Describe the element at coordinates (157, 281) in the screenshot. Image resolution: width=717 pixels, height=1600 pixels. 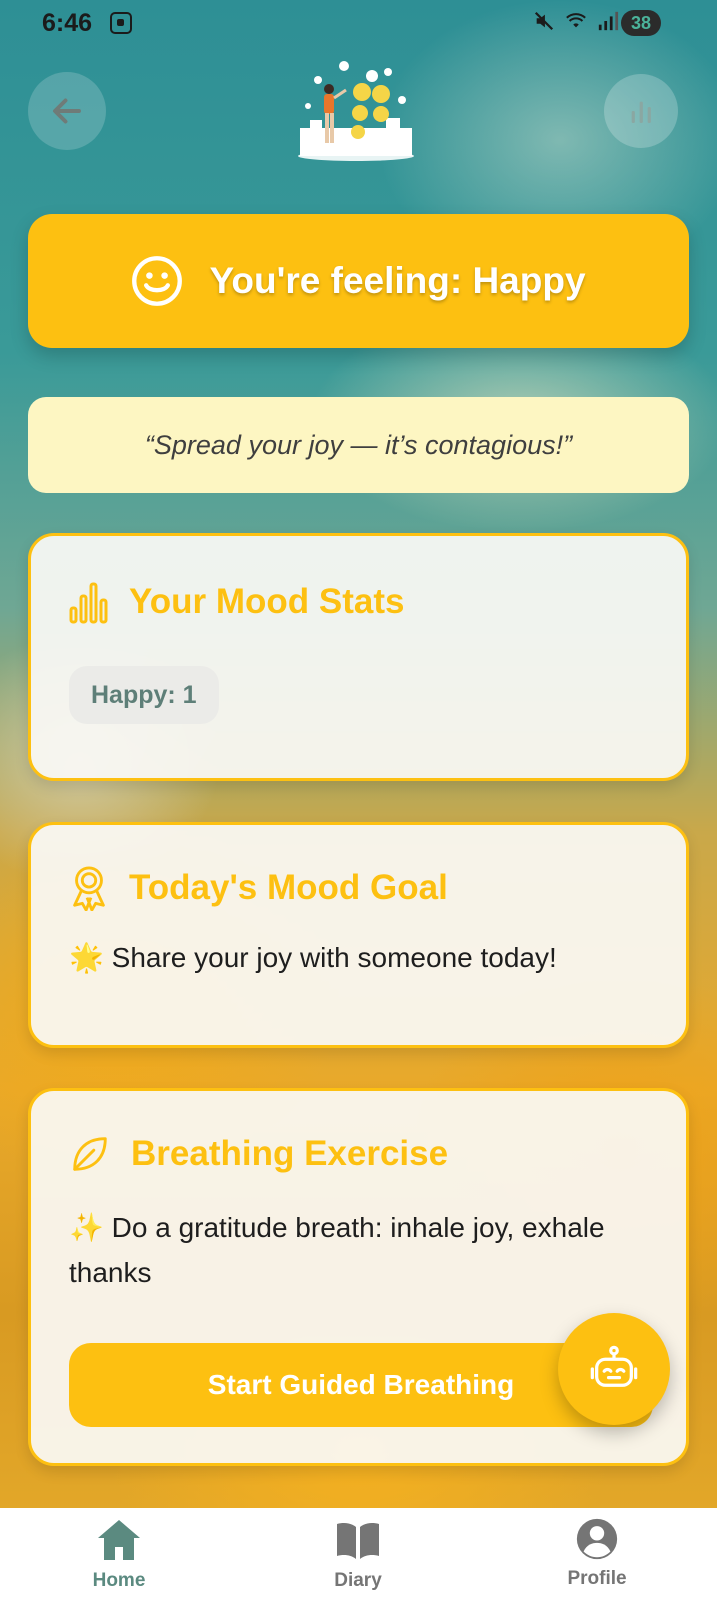
I see `smiley-face-icon` at that location.